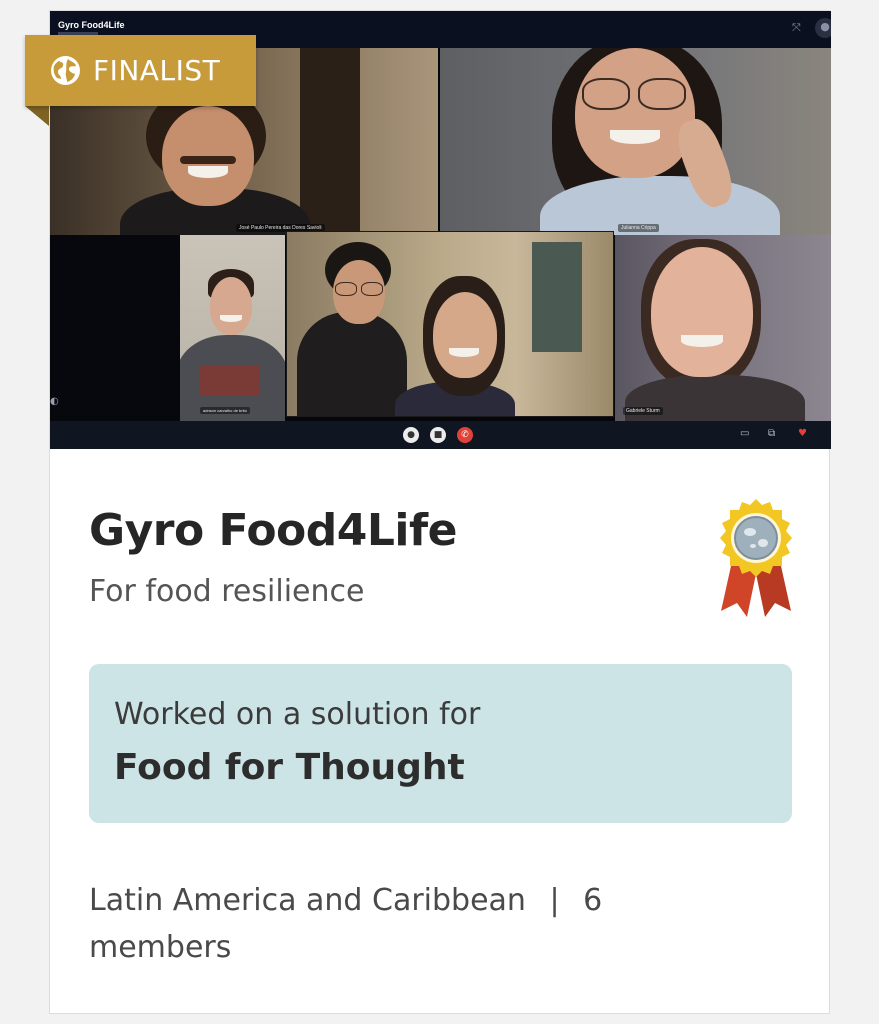 This screenshot has width=879, height=1024. What do you see at coordinates (389, 924) in the screenshot?
I see `team-meta: Latin America and Caribbean | 6 members` at bounding box center [389, 924].